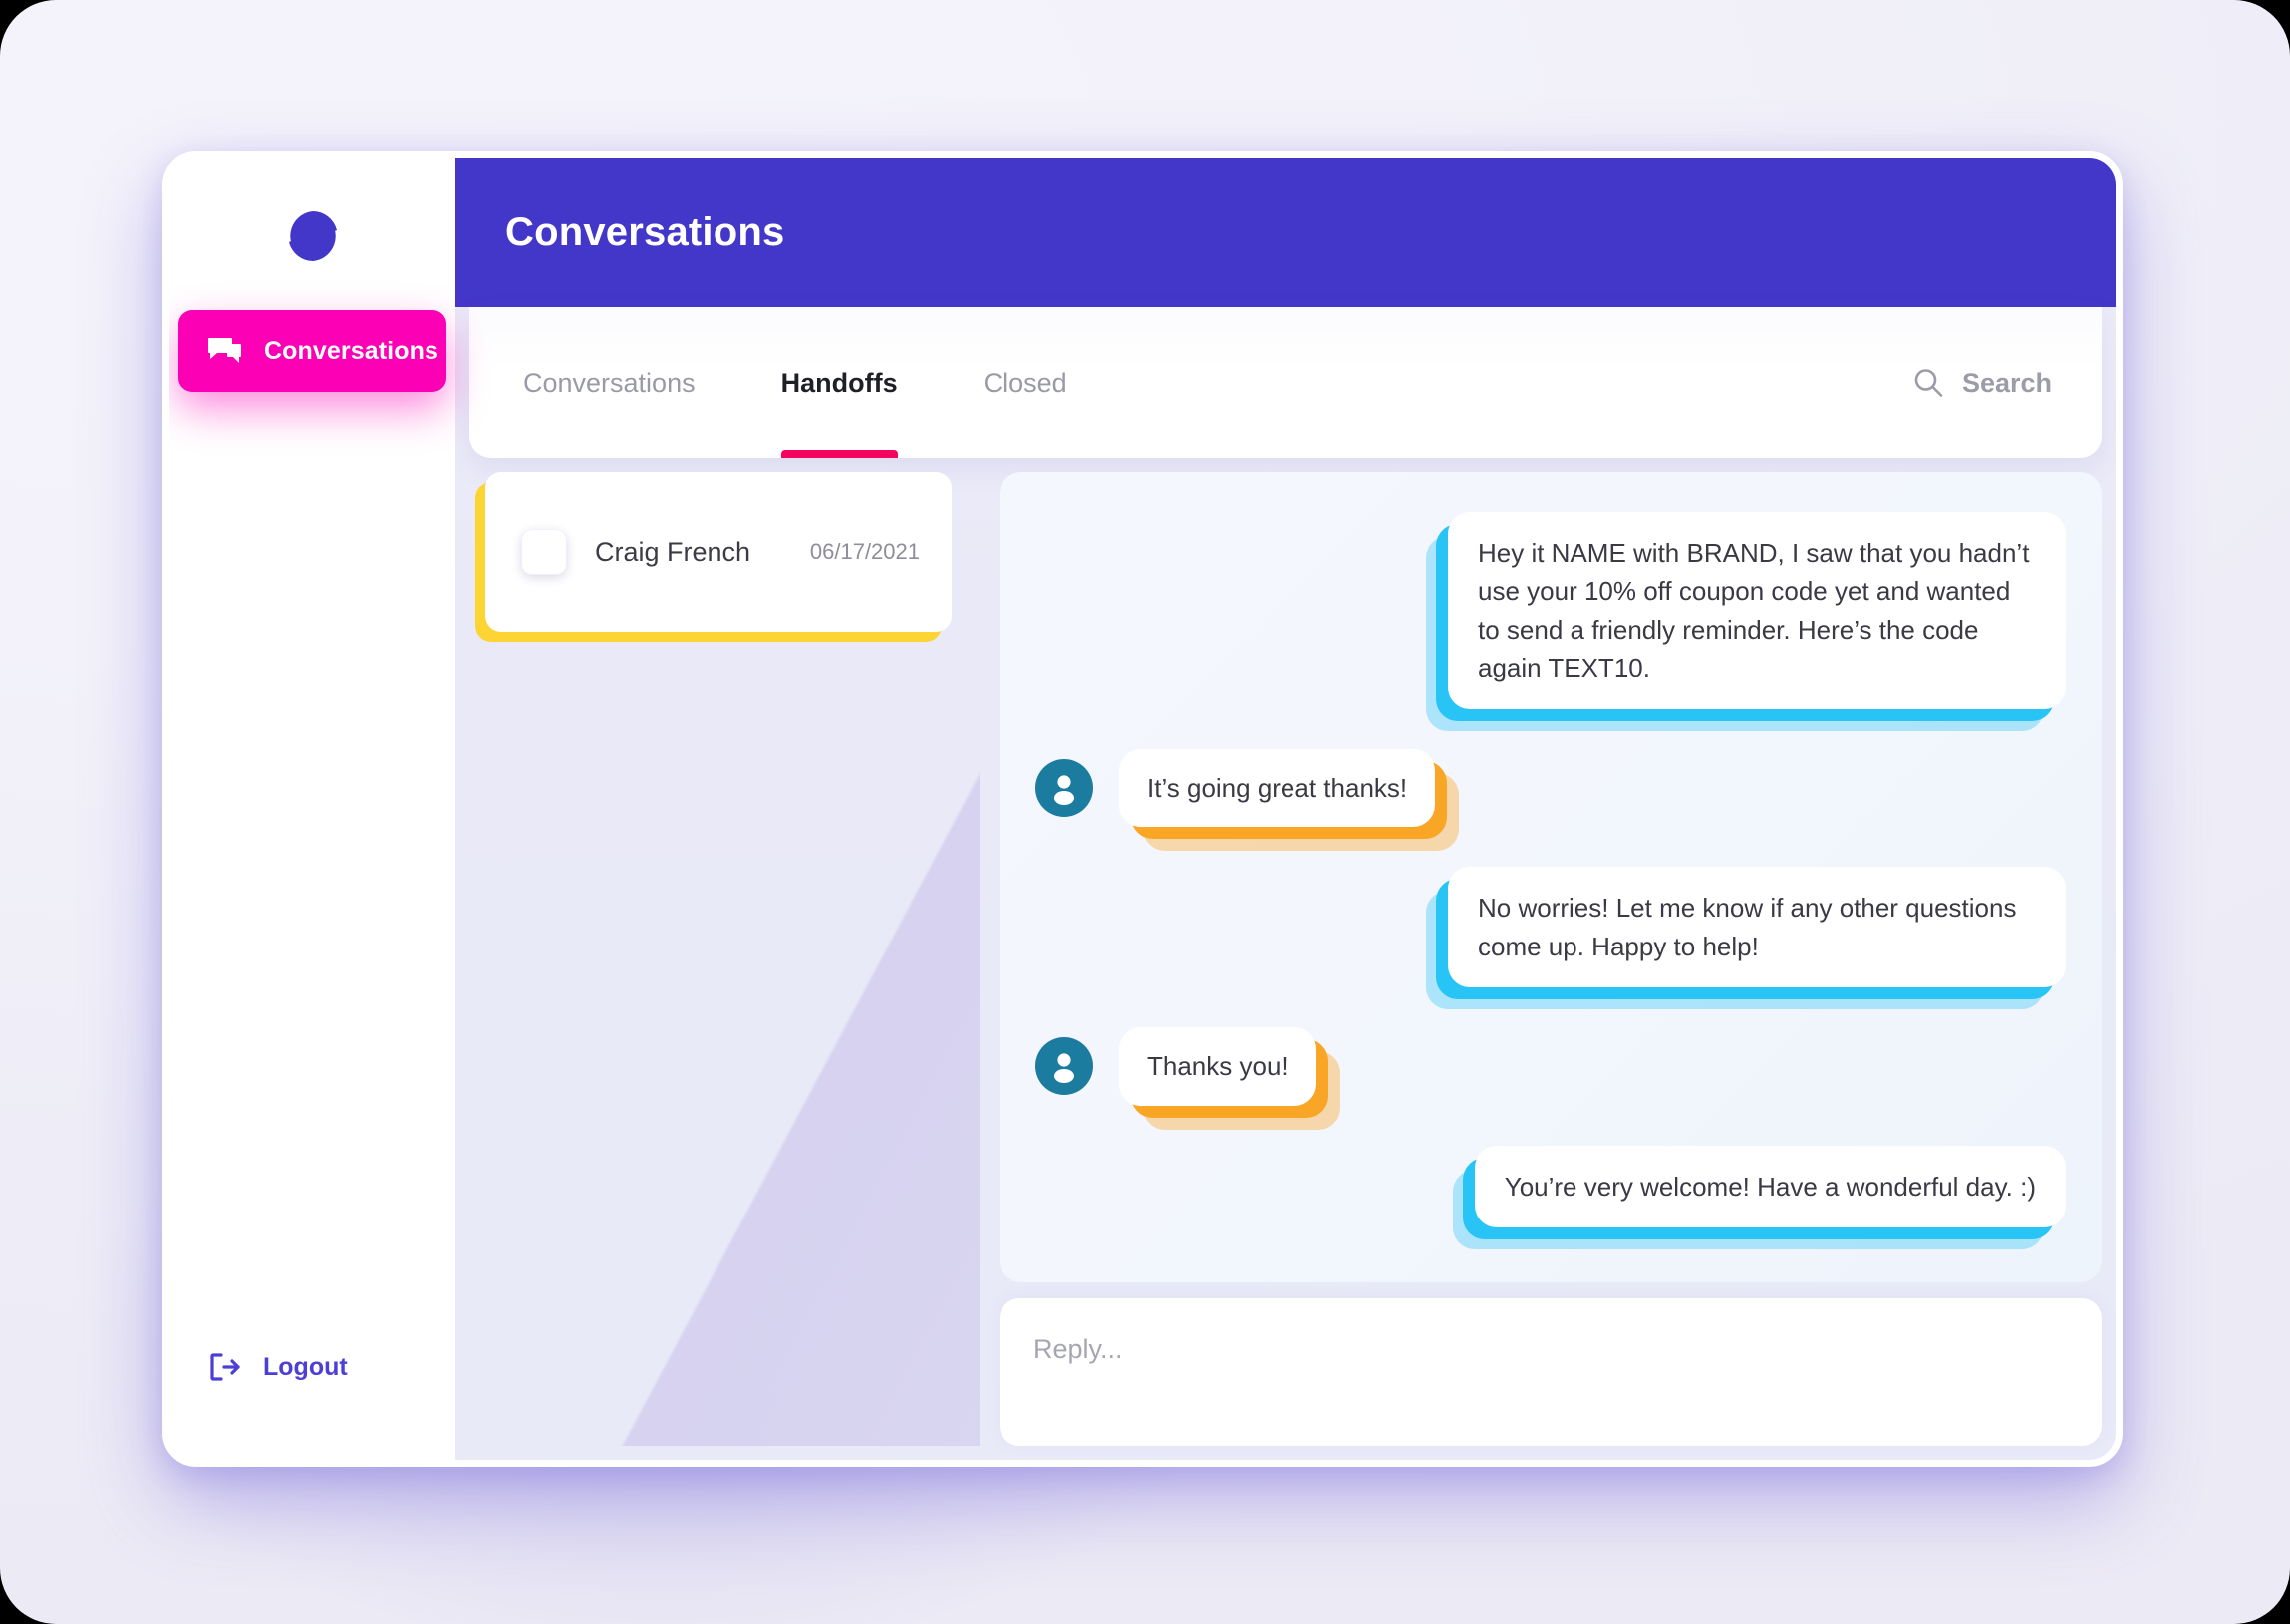 The image size is (2290, 1624). Describe the element at coordinates (313, 236) in the screenshot. I see `brand-circle-slash-logo` at that location.